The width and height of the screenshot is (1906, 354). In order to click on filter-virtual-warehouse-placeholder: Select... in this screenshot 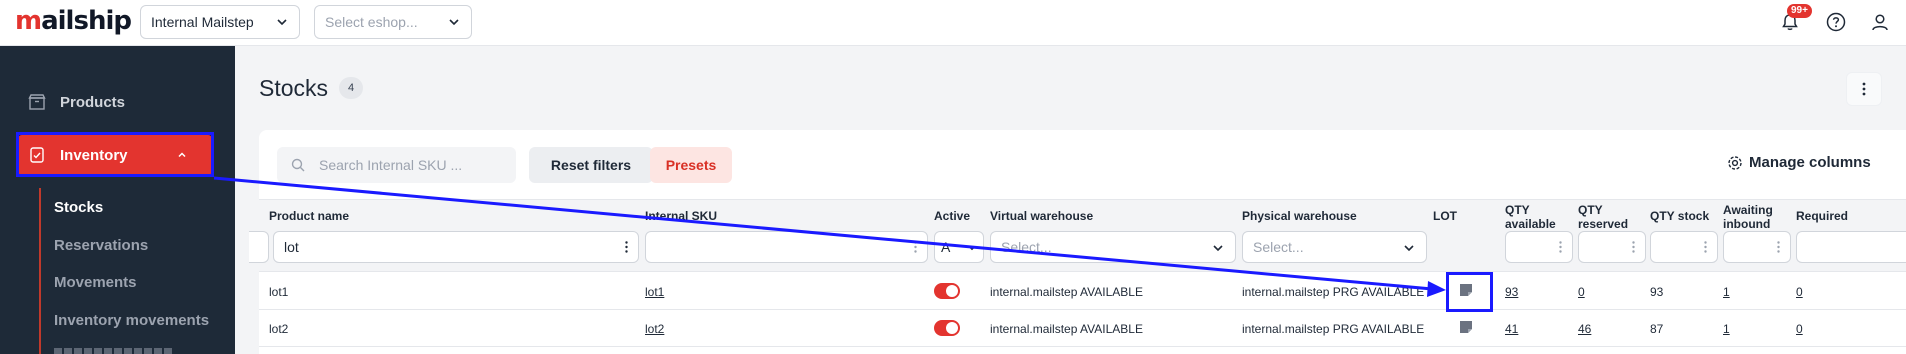, I will do `click(1026, 247)`.